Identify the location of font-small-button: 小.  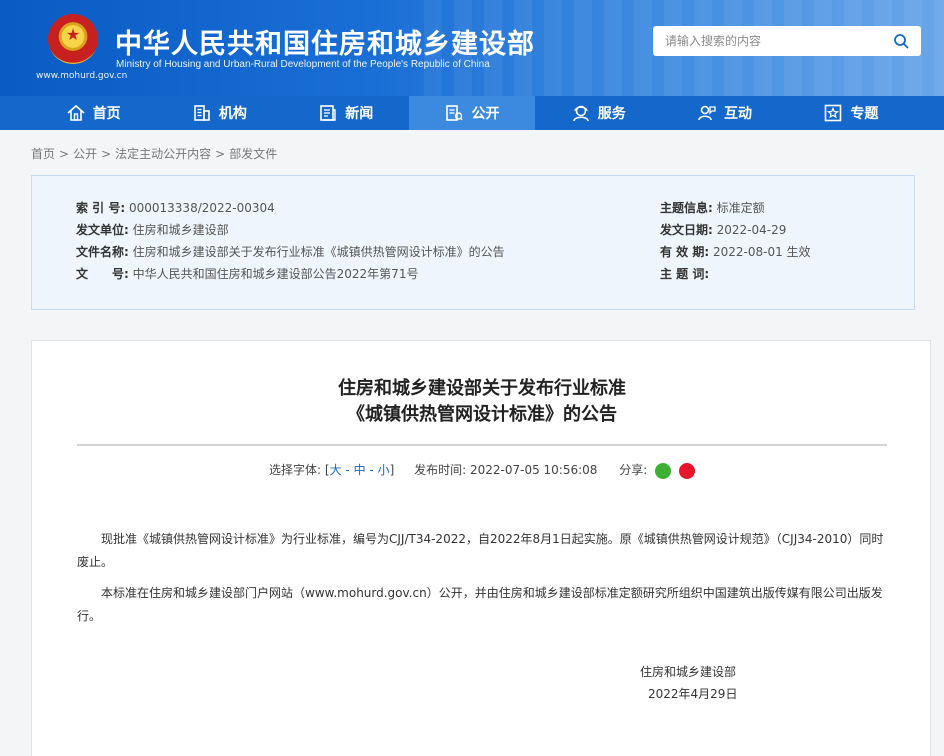
(384, 470).